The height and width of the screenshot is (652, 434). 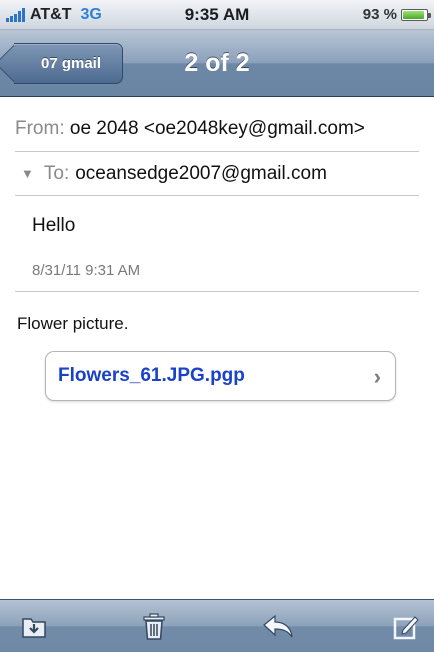 What do you see at coordinates (379, 14) in the screenshot?
I see `battery-percentage: 93 %` at bounding box center [379, 14].